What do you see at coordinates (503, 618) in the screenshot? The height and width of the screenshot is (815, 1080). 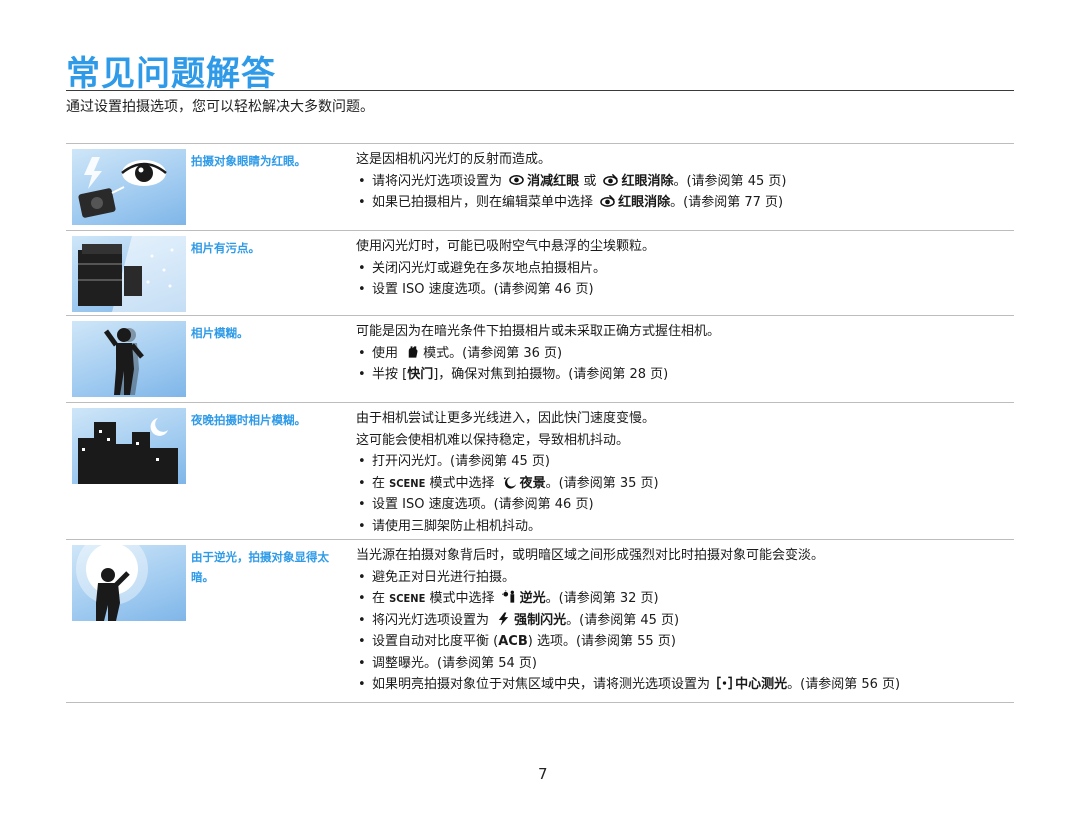 I see `flash-on-icon` at bounding box center [503, 618].